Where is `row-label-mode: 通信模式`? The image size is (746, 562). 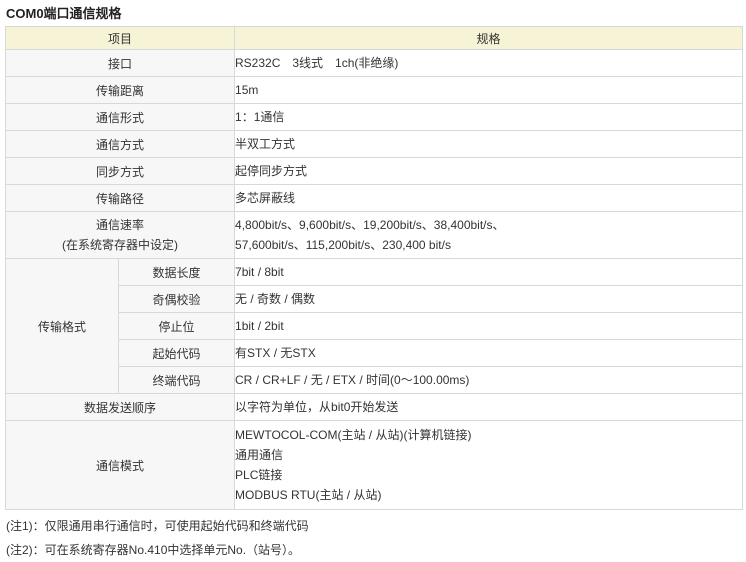
row-label-mode: 通信模式 is located at coordinates (120, 465).